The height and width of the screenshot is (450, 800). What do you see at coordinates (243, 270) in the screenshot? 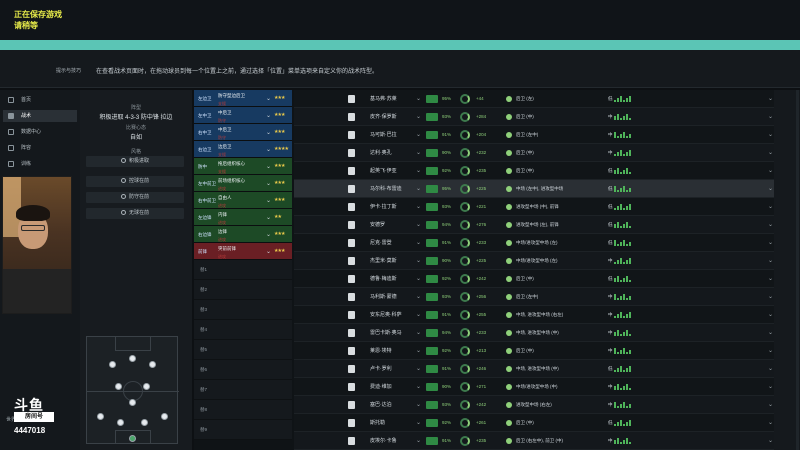
I see `sub-slot: 替1` at bounding box center [243, 270].